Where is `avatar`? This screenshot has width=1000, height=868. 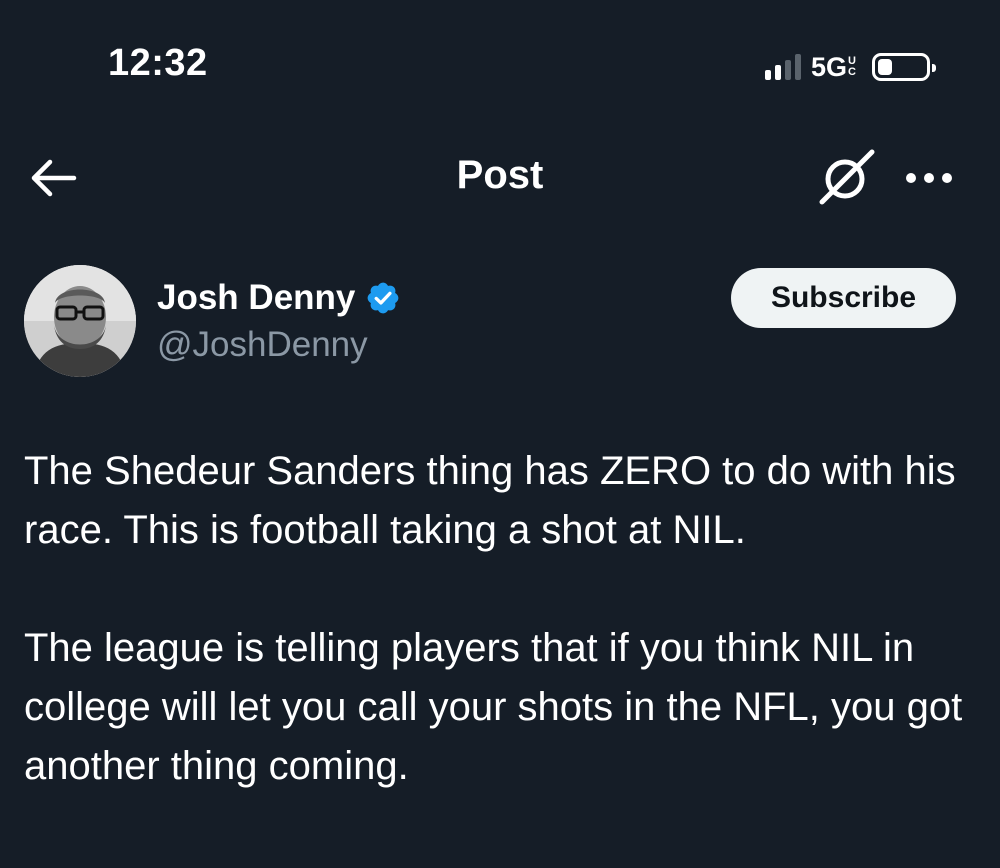
avatar is located at coordinates (80, 321).